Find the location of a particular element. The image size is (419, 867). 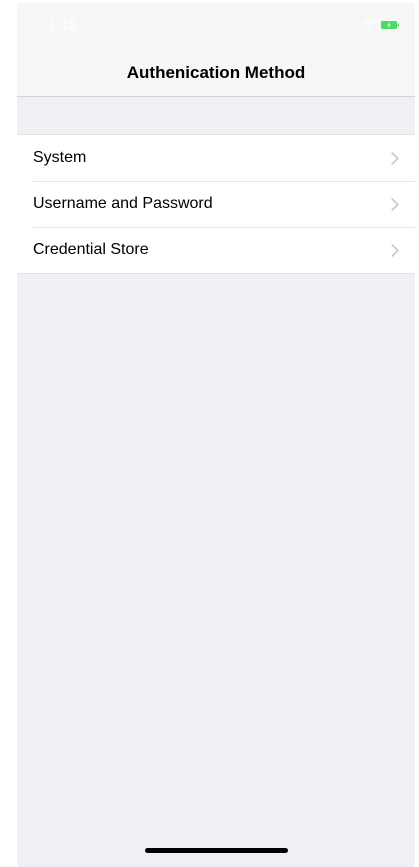

battery-icon is located at coordinates (390, 24).